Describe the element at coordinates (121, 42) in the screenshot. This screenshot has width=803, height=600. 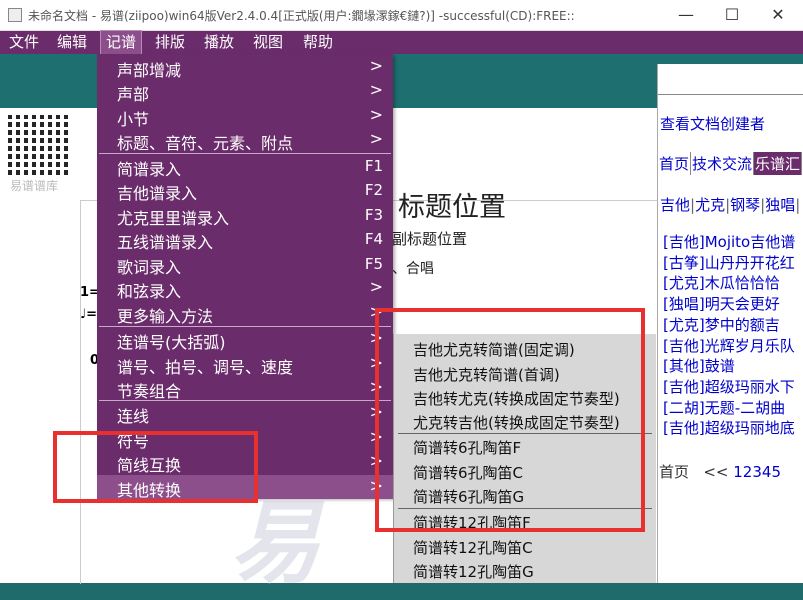
I see `menu-notation: 记谱` at that location.